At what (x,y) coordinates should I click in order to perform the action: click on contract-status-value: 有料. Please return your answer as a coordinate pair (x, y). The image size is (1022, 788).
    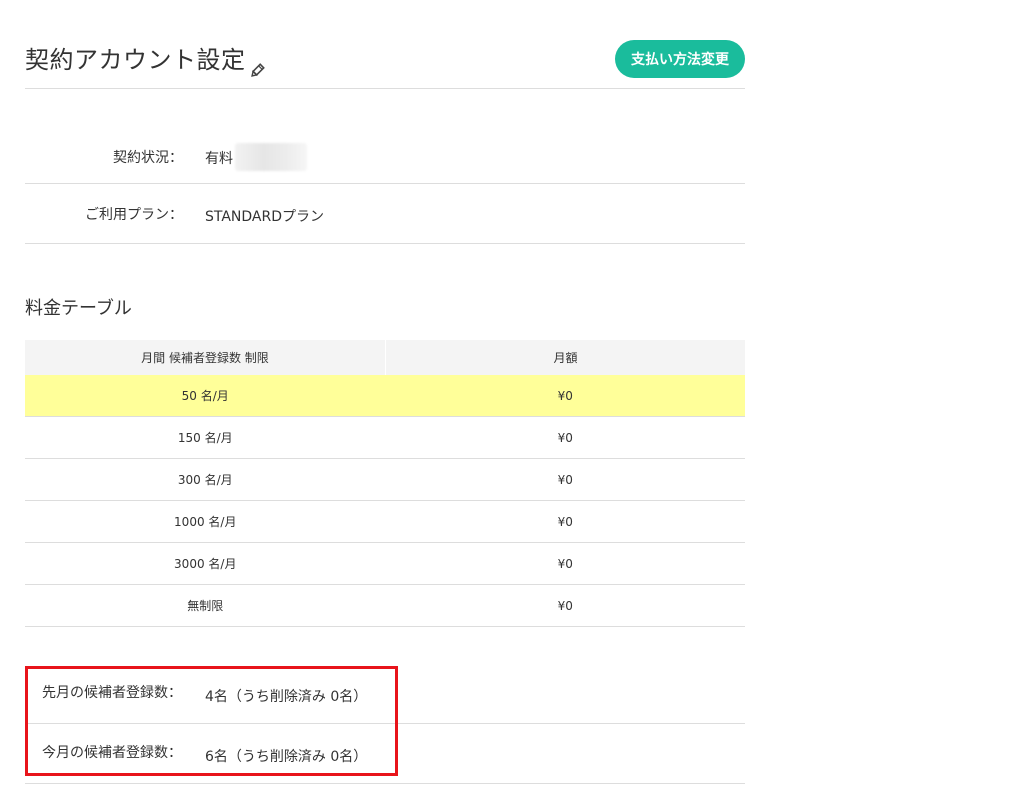
    Looking at the image, I should click on (219, 159).